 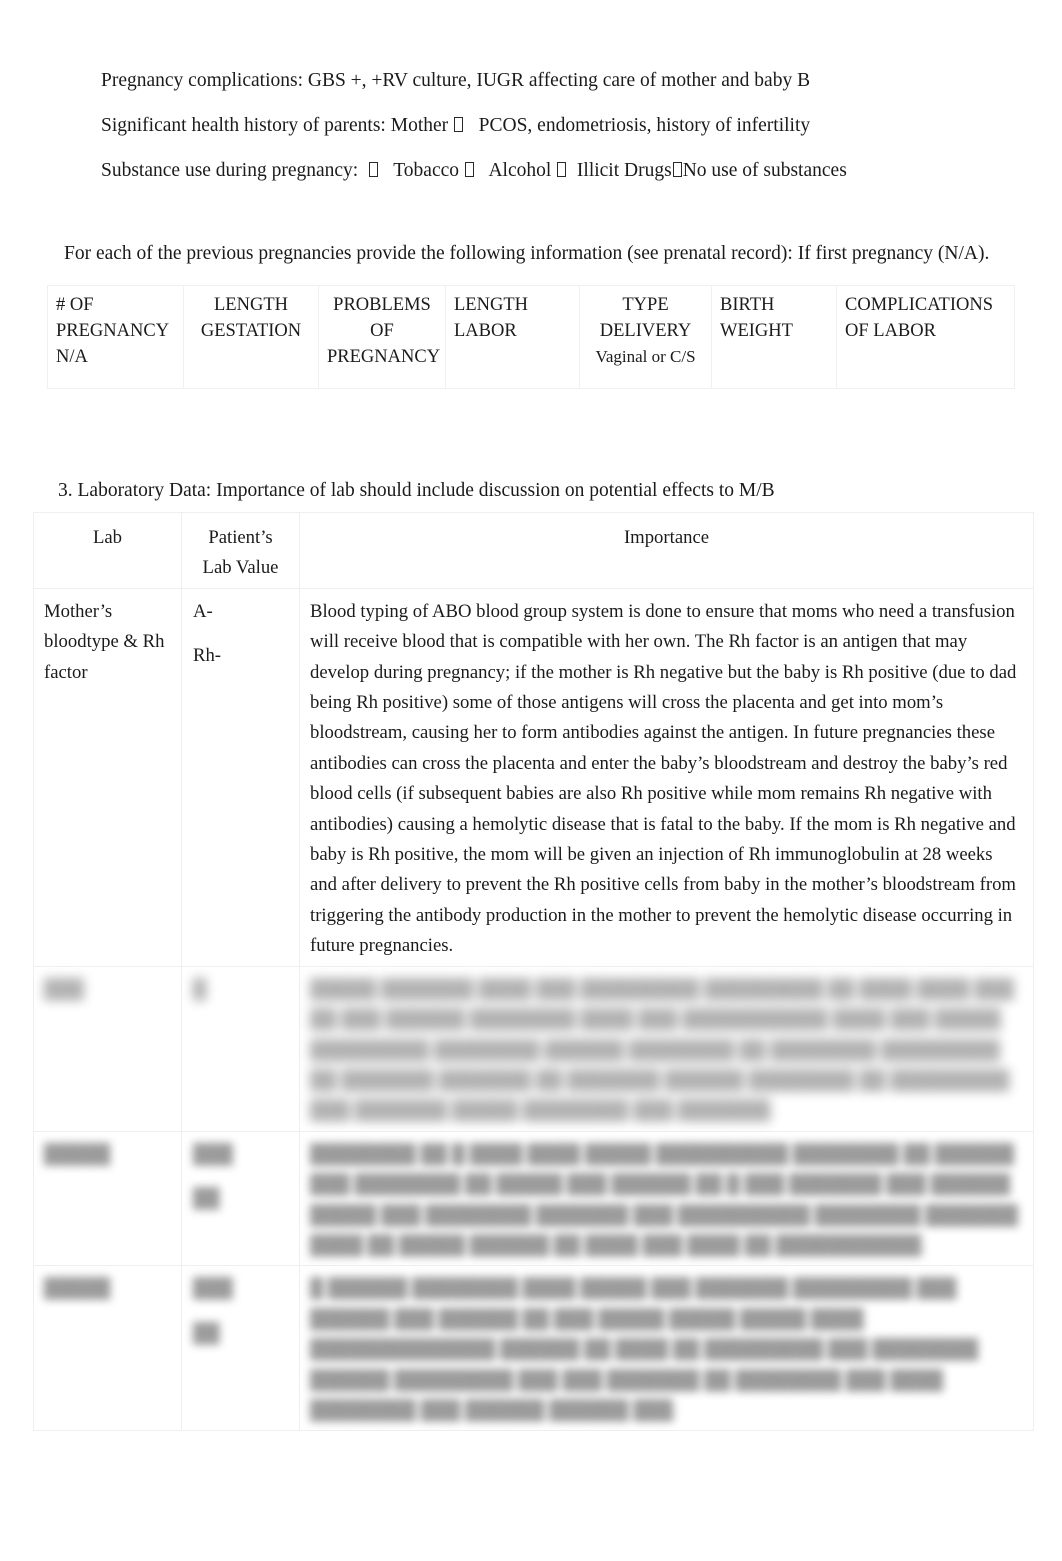 What do you see at coordinates (756, 331) in the screenshot?
I see `header-line: WEIGHT` at bounding box center [756, 331].